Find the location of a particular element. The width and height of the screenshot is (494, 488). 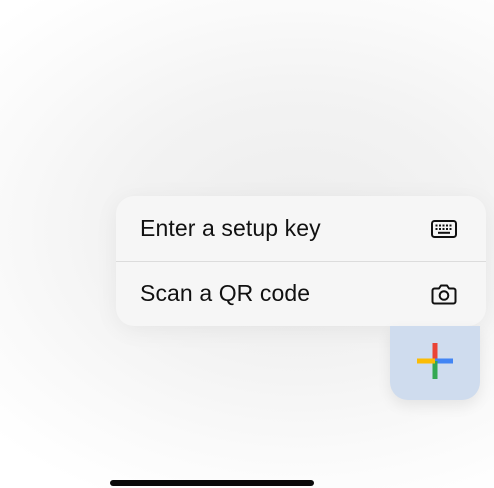

menu-item-enter-setup-key: Enter a setup key is located at coordinates (301, 228).